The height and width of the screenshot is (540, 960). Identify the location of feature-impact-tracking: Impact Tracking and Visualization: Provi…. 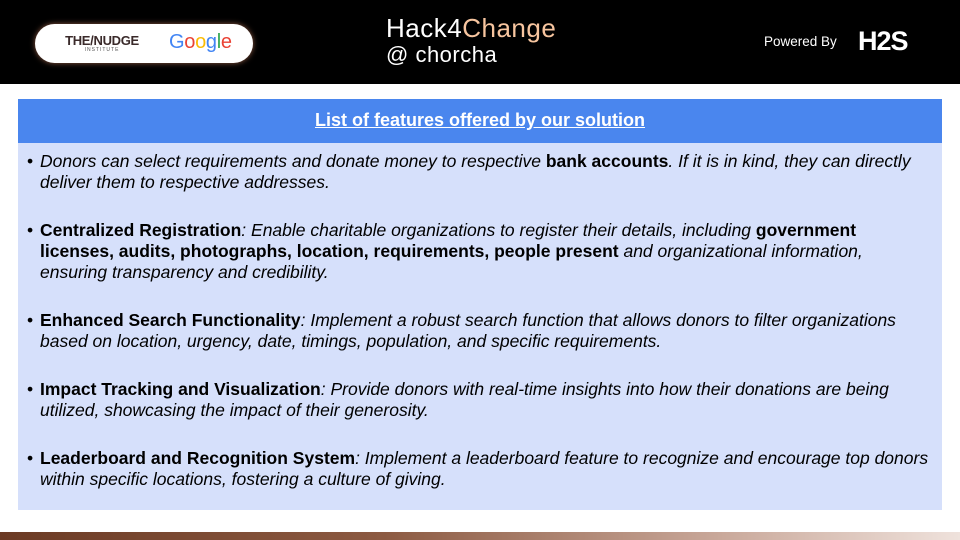
(480, 400).